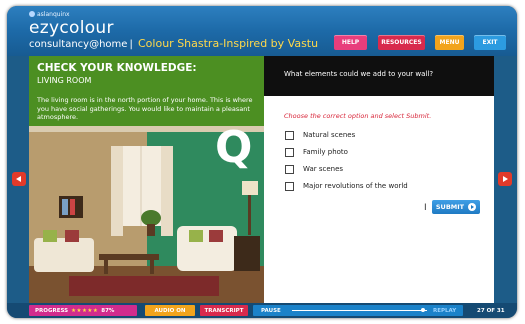  I want to click on progress-percent: 87%, so click(108, 310).